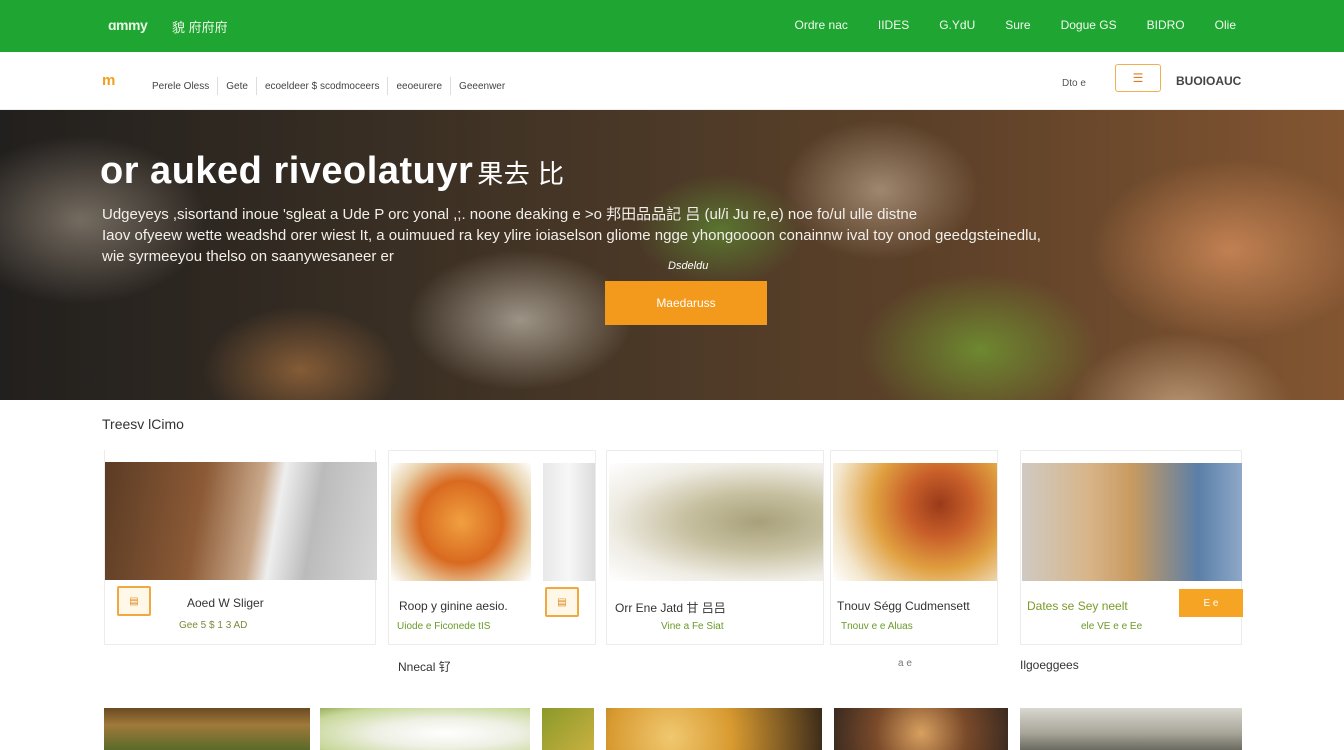  I want to click on hero-title: or auked riveolatuyr 果去 比, so click(332, 171).